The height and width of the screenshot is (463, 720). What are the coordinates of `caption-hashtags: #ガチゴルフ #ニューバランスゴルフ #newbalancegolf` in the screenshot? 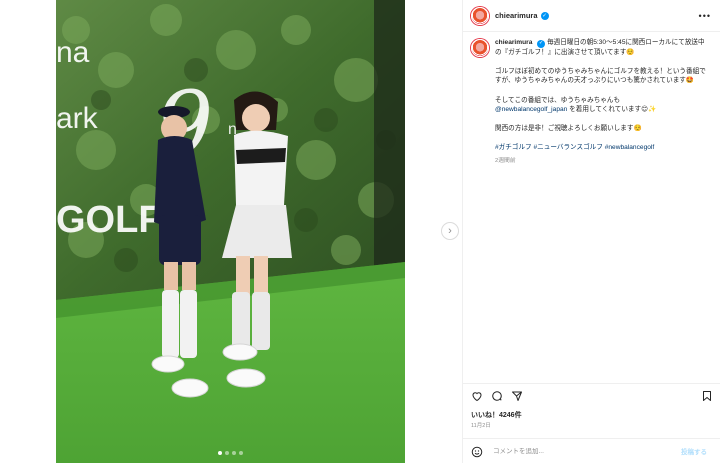 It's located at (602, 148).